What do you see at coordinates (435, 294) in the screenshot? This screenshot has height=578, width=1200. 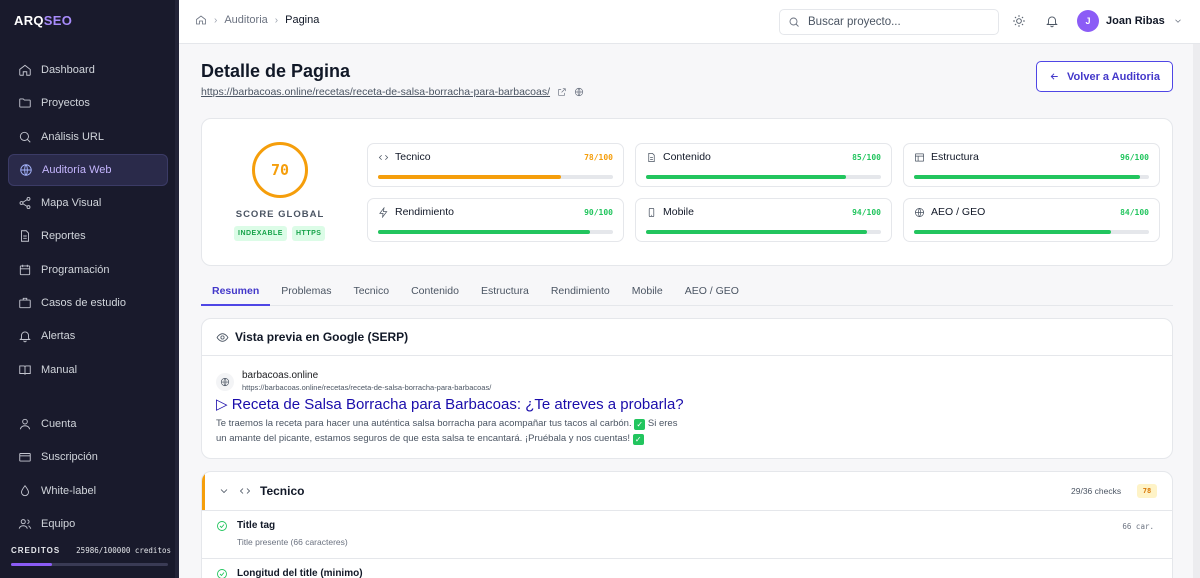 I see `tab-contenido: Contenido` at bounding box center [435, 294].